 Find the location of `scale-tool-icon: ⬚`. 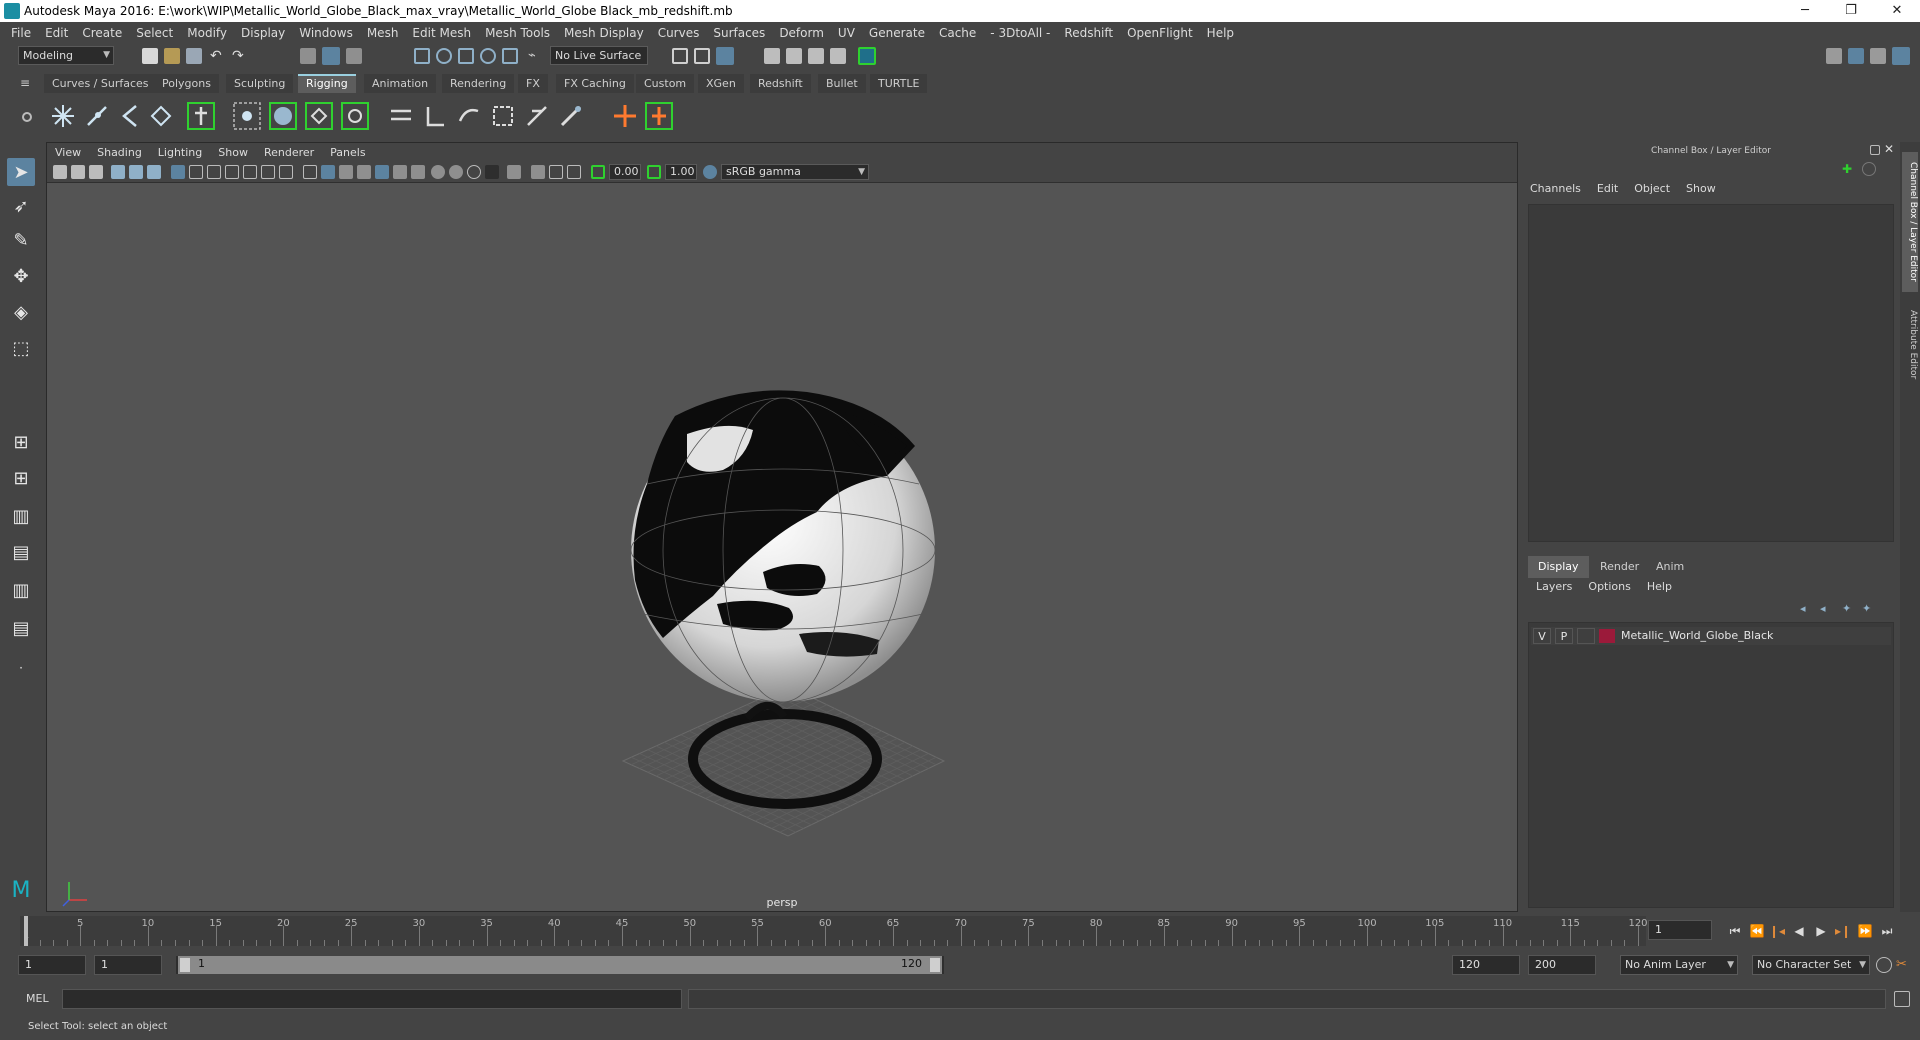

scale-tool-icon: ⬚ is located at coordinates (21, 348).